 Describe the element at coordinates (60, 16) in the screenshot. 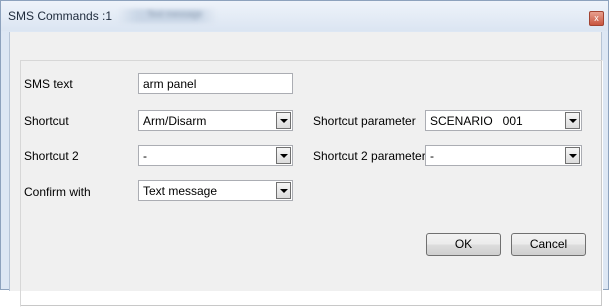

I see `window-title: SMS Commands :1` at that location.